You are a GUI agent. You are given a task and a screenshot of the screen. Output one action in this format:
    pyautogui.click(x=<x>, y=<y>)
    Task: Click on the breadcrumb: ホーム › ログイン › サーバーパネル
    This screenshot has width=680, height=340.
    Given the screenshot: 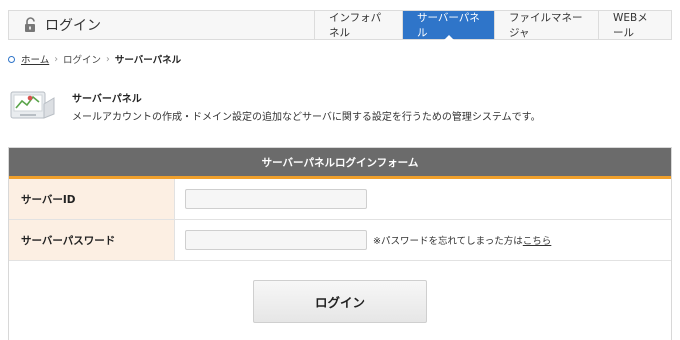 What is the action you would take?
    pyautogui.click(x=94, y=59)
    